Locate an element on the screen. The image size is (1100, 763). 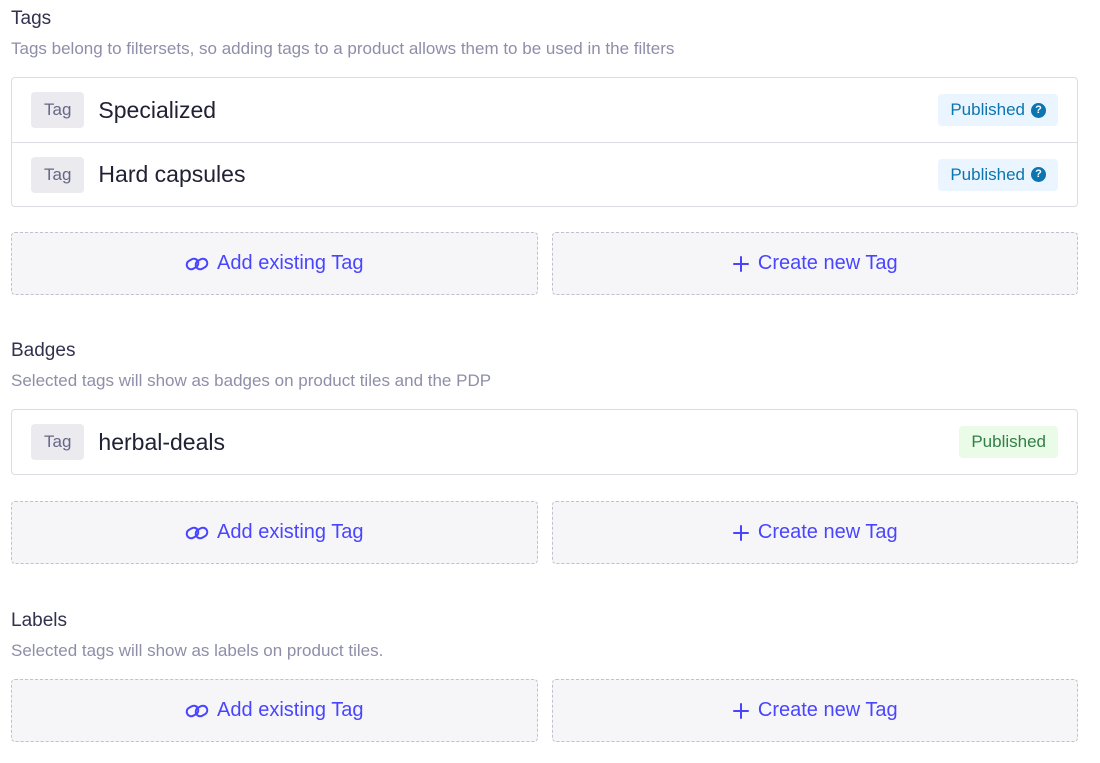
tags-section-title: Tags is located at coordinates (31, 18).